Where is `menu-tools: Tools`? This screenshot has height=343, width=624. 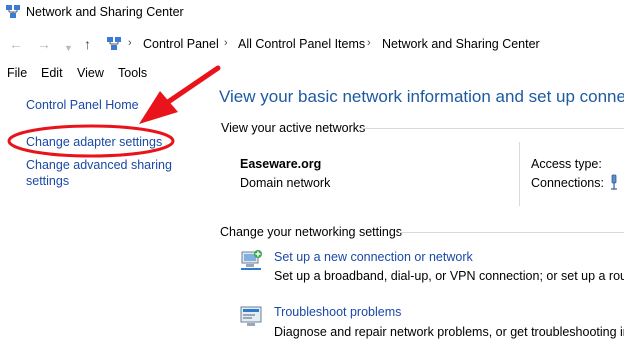
menu-tools: Tools is located at coordinates (132, 73).